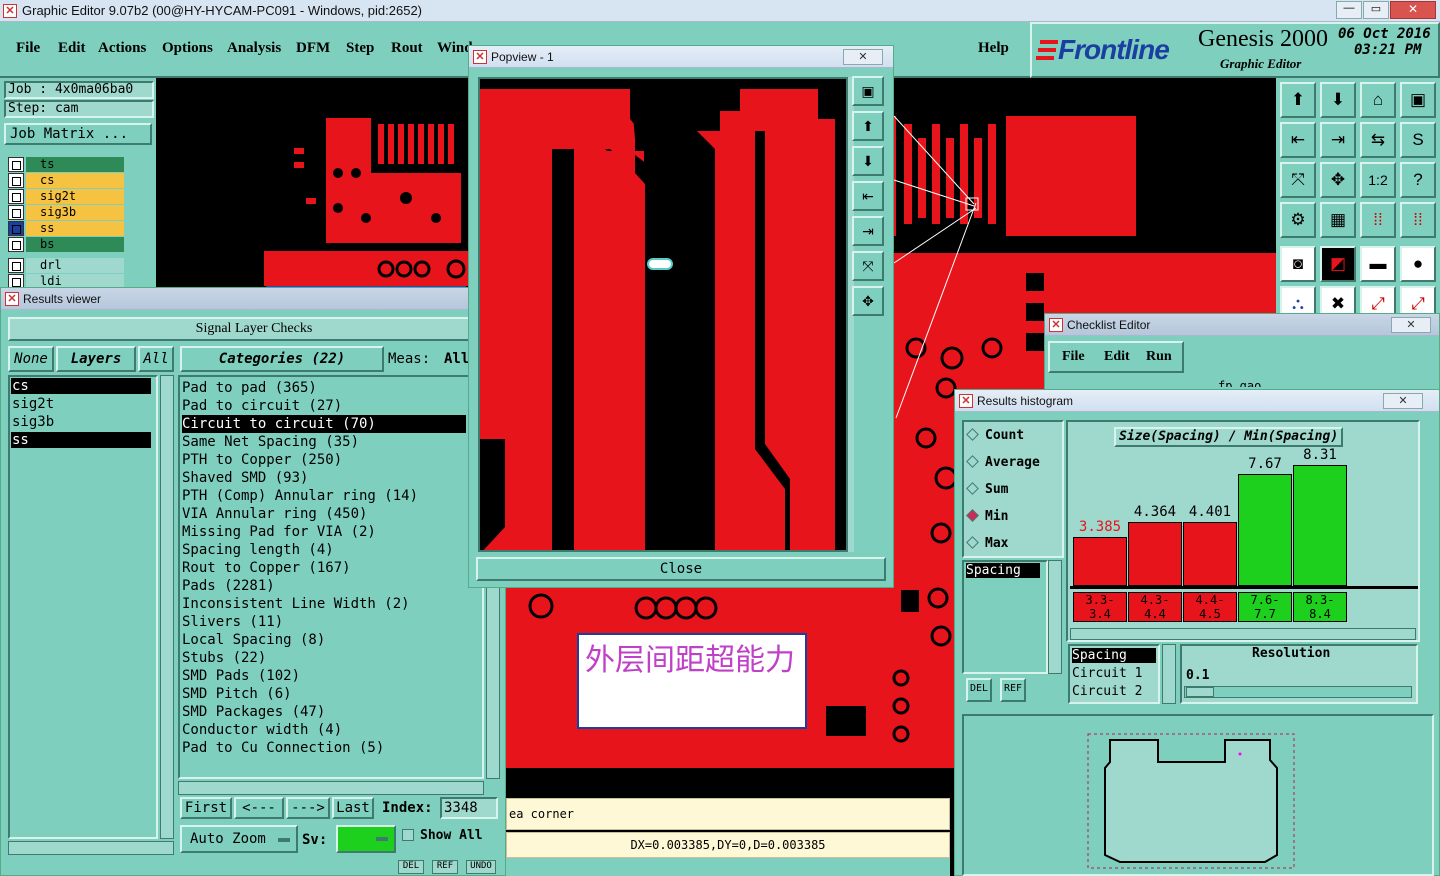 This screenshot has height=876, width=1440. What do you see at coordinates (167, 607) in the screenshot?
I see `layer-list-scrollbar` at bounding box center [167, 607].